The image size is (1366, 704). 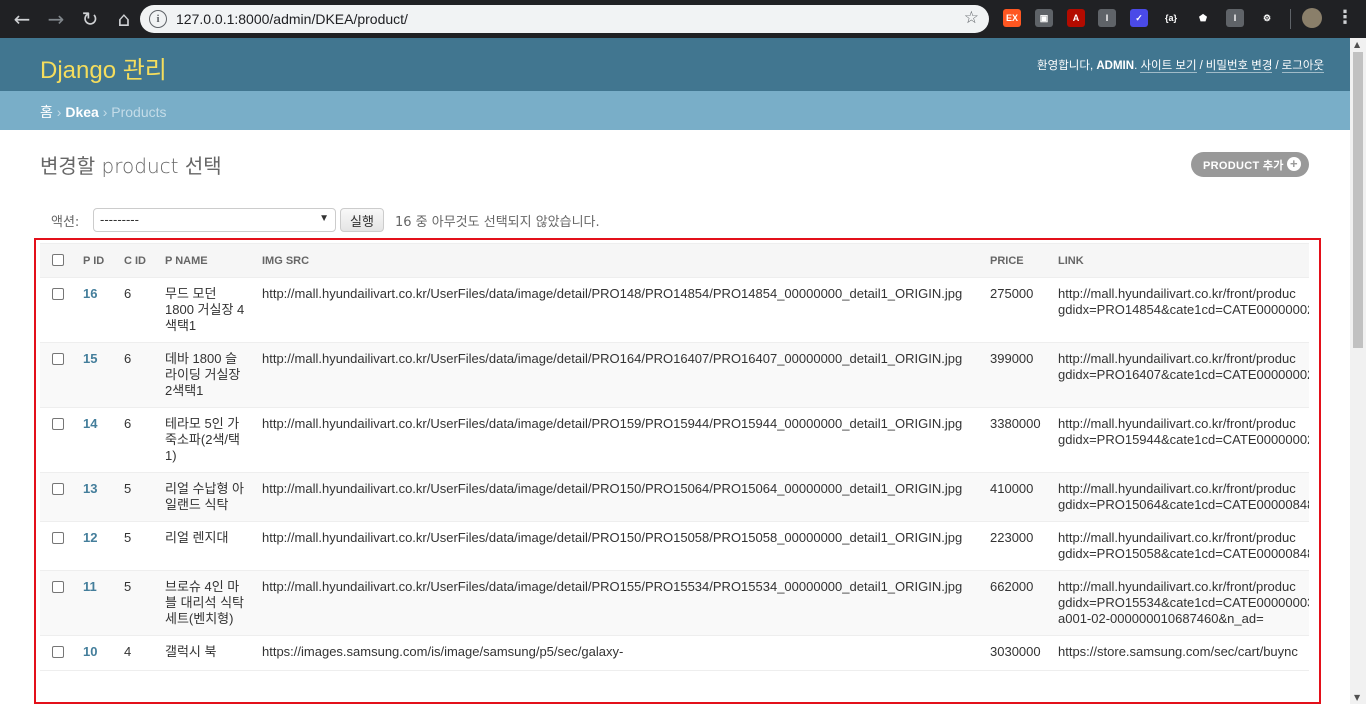 I want to click on product-id-link: 10, so click(x=96, y=653).